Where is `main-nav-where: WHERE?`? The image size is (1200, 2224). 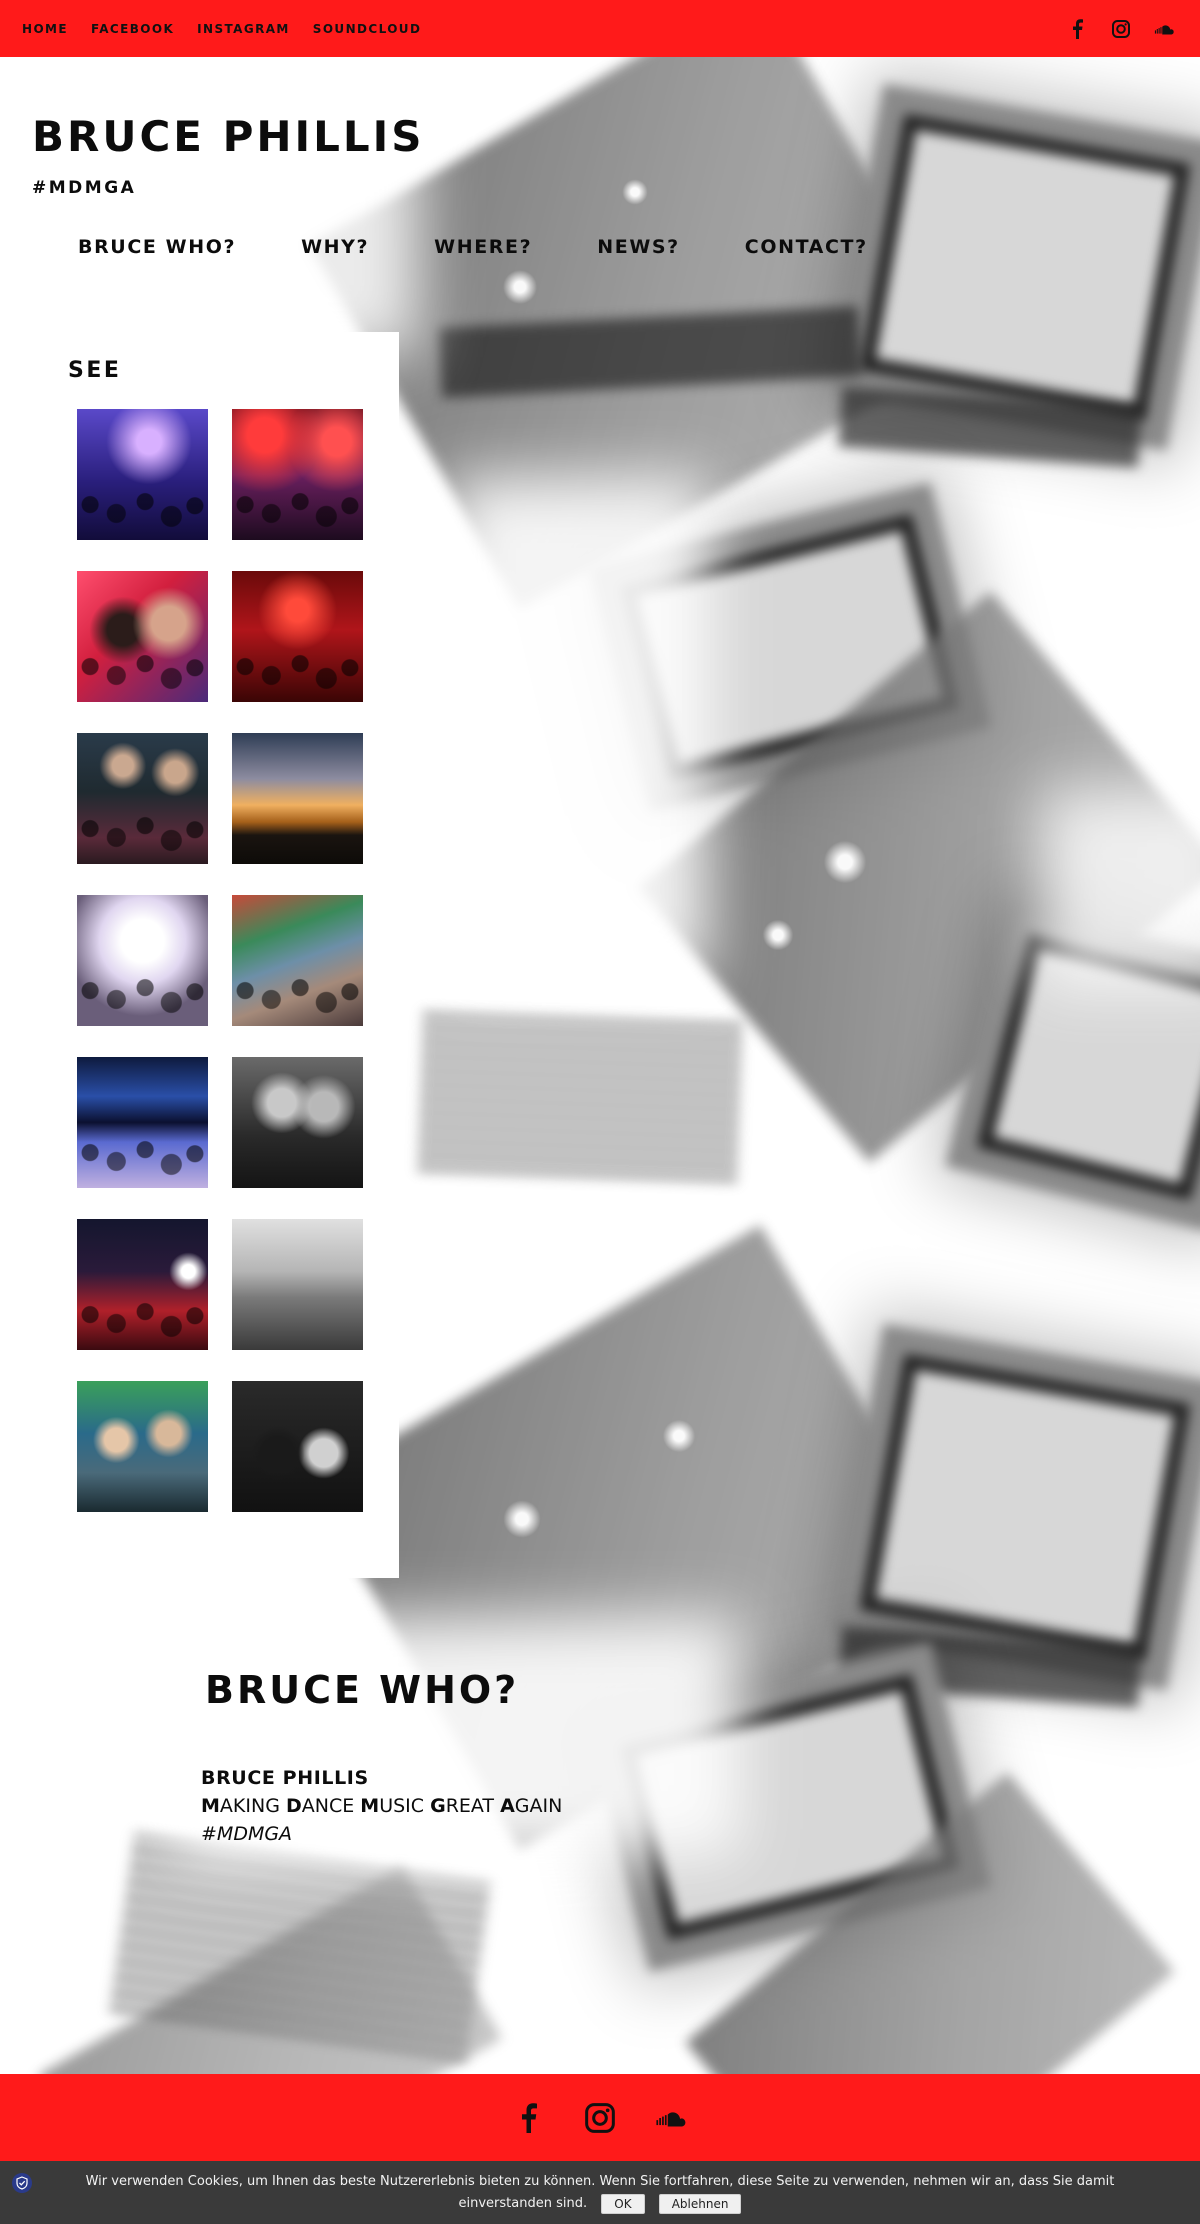
main-nav-where: WHERE? is located at coordinates (483, 247).